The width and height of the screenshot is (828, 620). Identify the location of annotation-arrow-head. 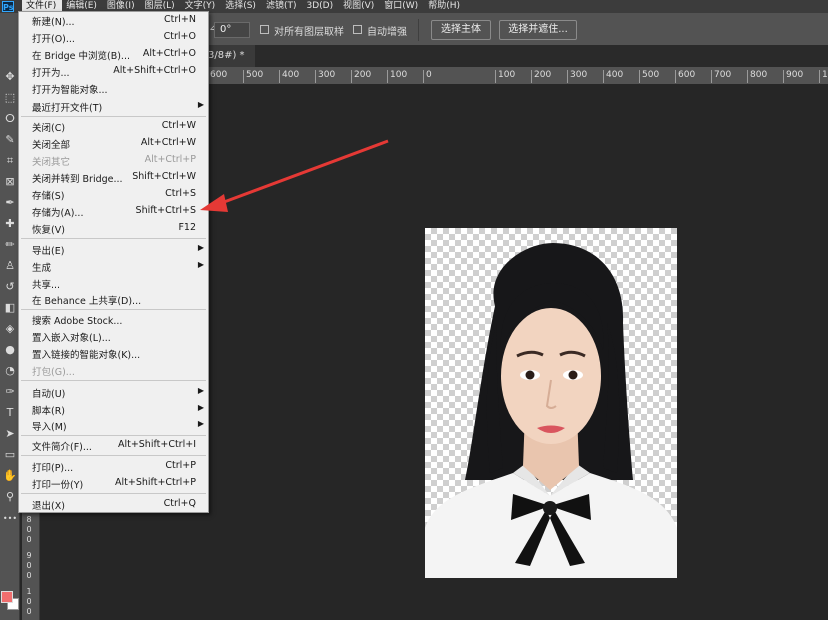
(214, 203).